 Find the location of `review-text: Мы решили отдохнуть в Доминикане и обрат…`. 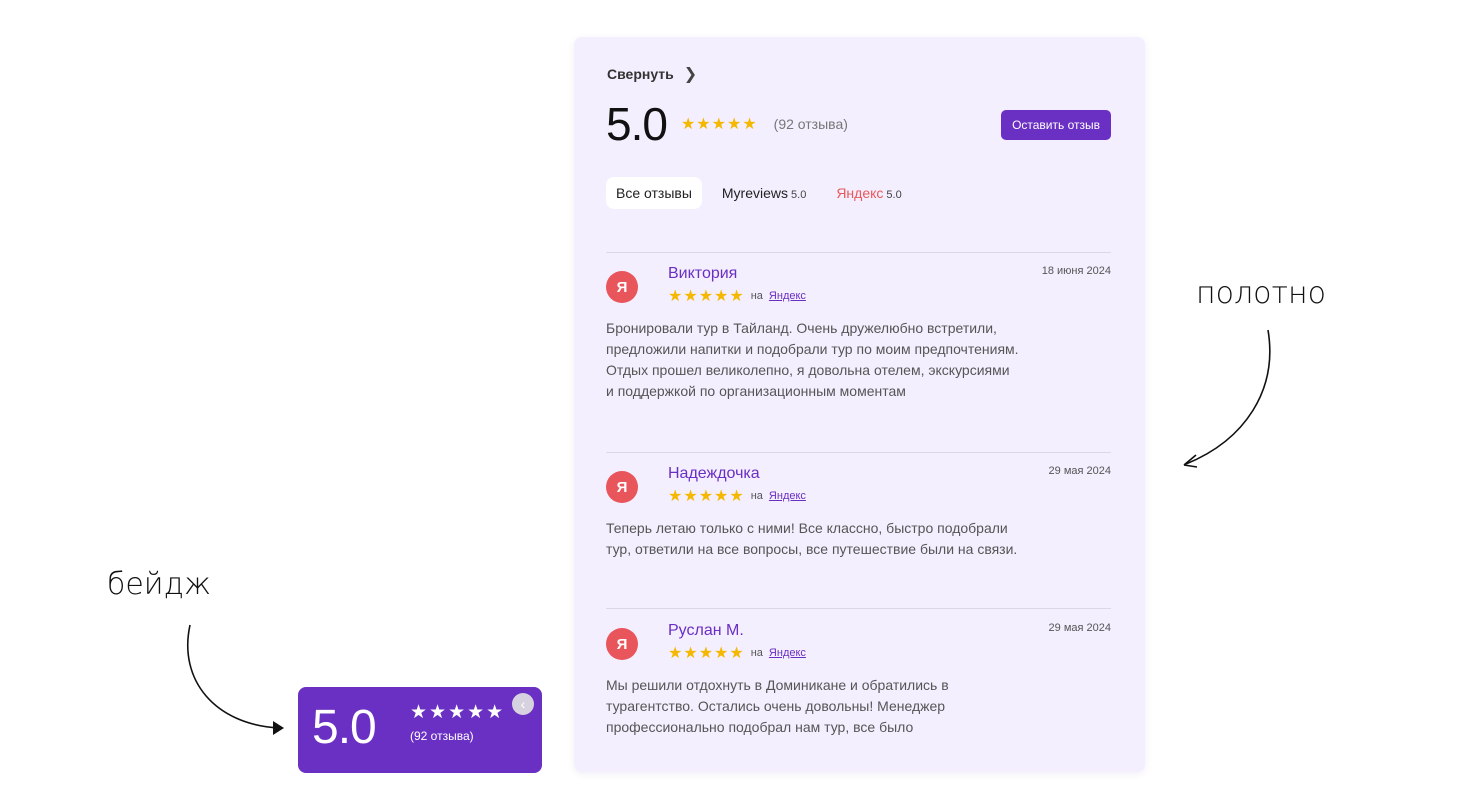

review-text: Мы решили отдохнуть в Доминикане и обрат… is located at coordinates (777, 706).